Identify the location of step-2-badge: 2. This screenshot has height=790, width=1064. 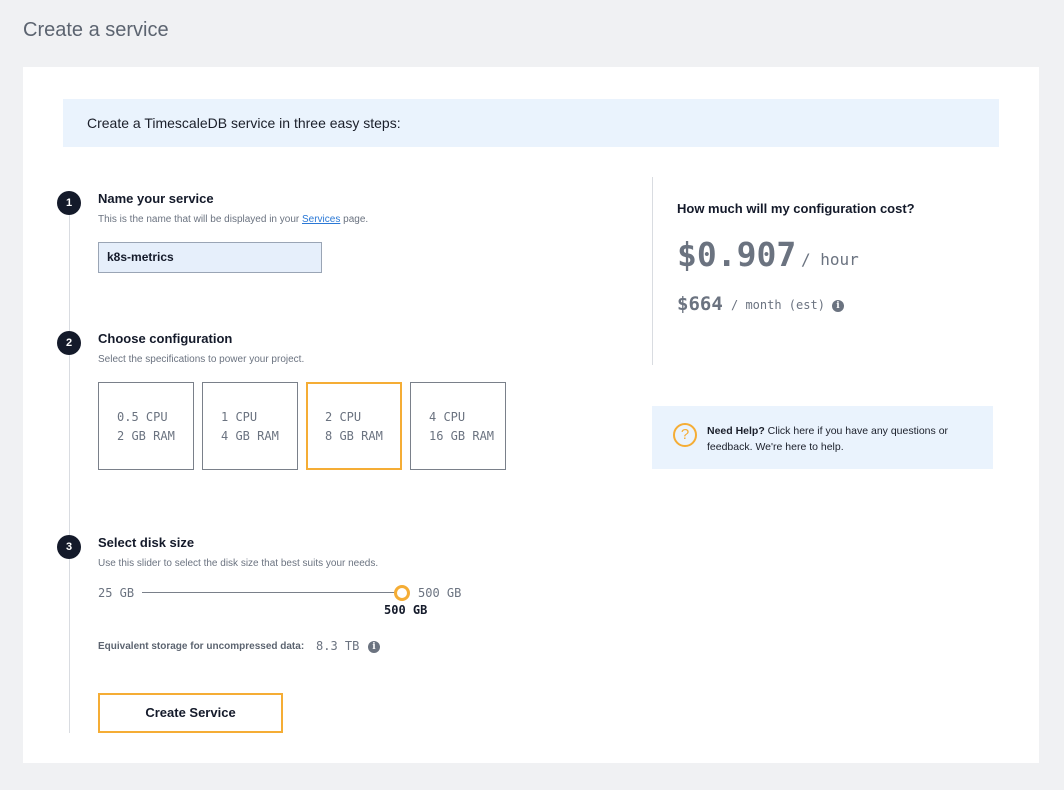
(69, 343).